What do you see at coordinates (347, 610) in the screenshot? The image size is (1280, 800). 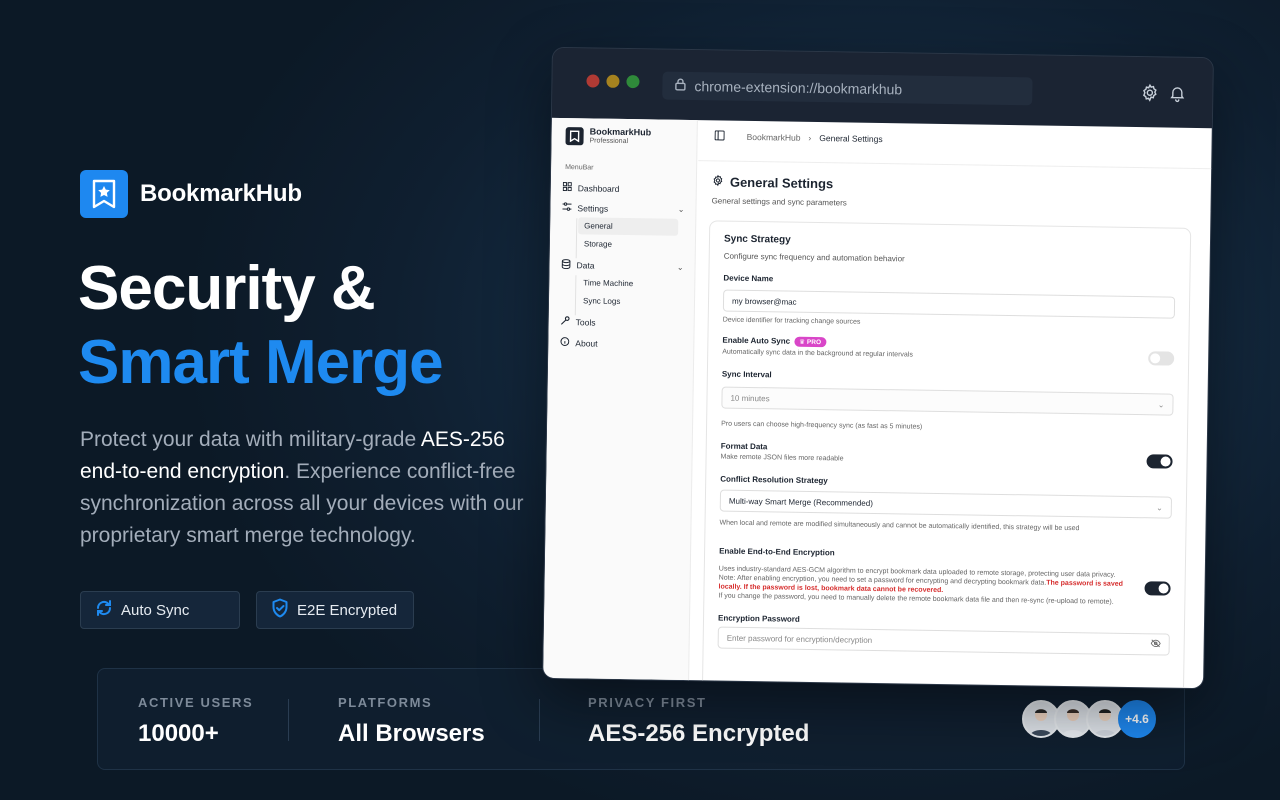 I see `feature-label: E2E Encrypted` at bounding box center [347, 610].